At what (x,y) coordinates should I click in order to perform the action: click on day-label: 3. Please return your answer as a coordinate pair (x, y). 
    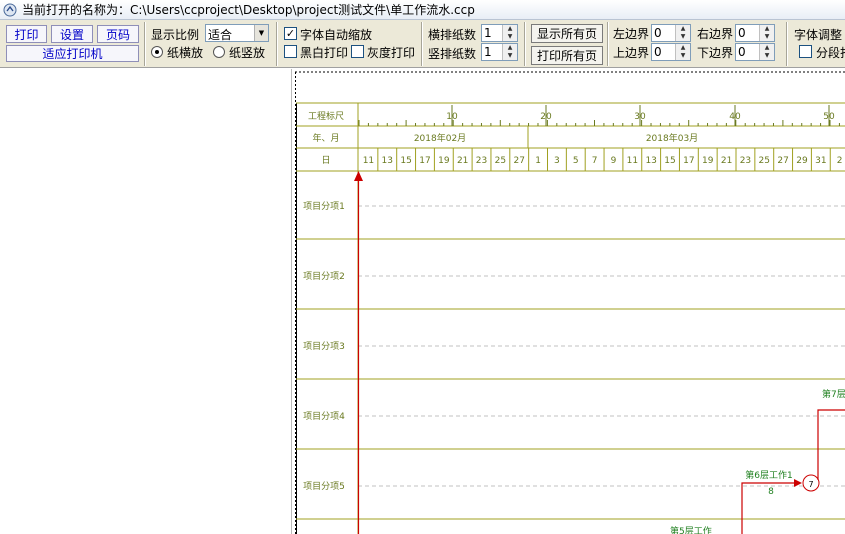
    Looking at the image, I should click on (557, 161).